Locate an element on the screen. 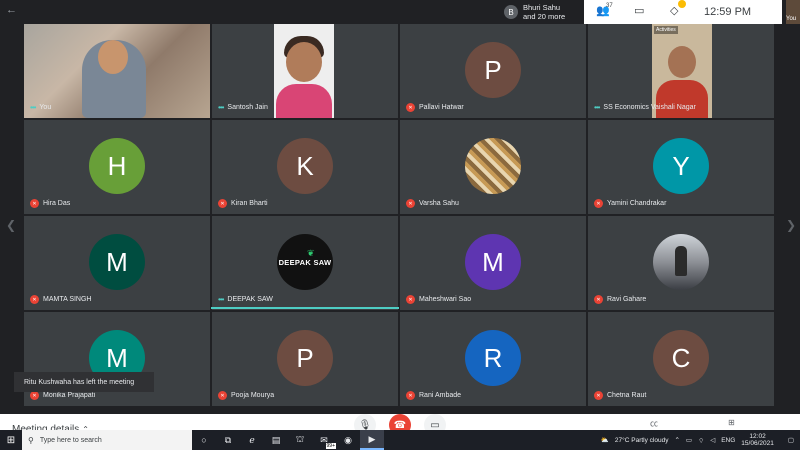 The width and height of the screenshot is (800, 450). notifications-icon: ▢ is located at coordinates (791, 440).